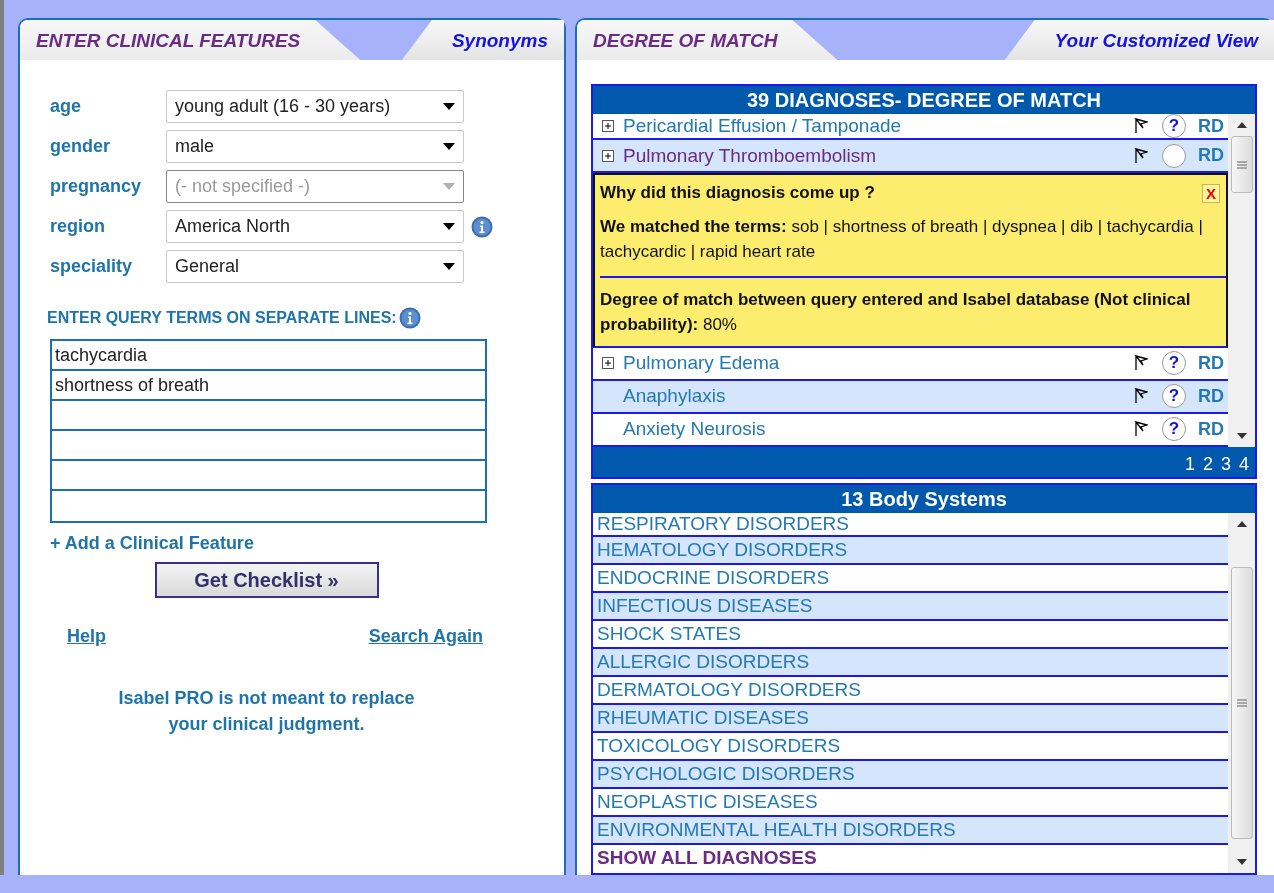 This screenshot has height=893, width=1274. What do you see at coordinates (96, 186) in the screenshot?
I see `field-label: pregnancy` at bounding box center [96, 186].